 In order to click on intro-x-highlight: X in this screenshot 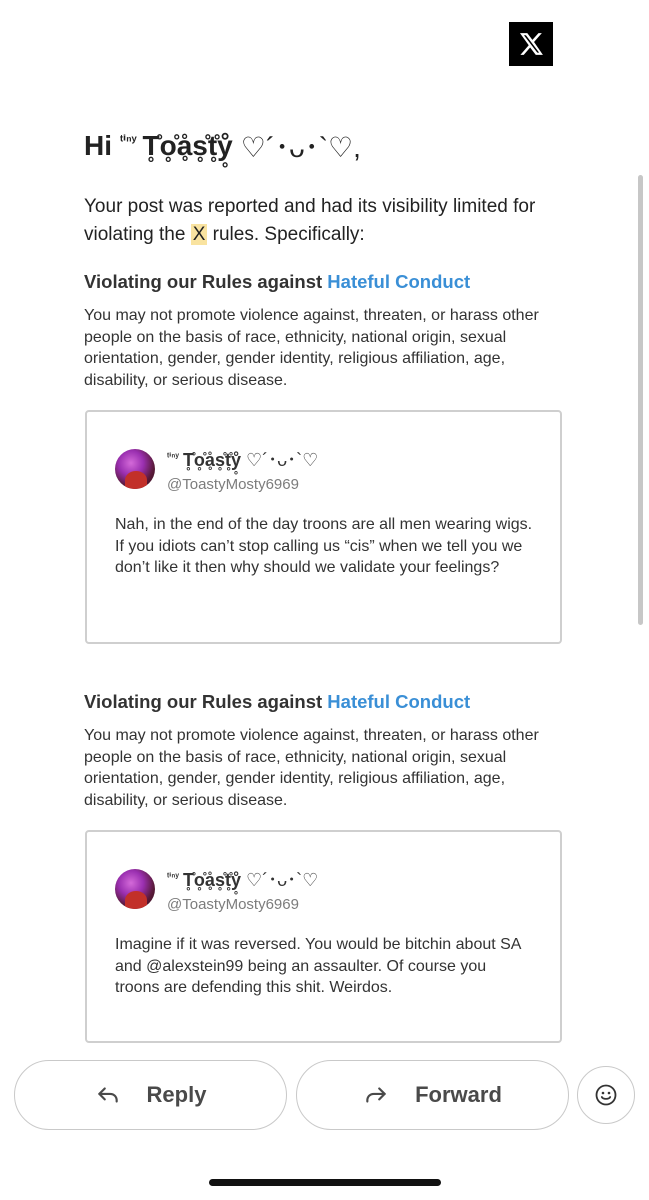, I will do `click(199, 234)`.